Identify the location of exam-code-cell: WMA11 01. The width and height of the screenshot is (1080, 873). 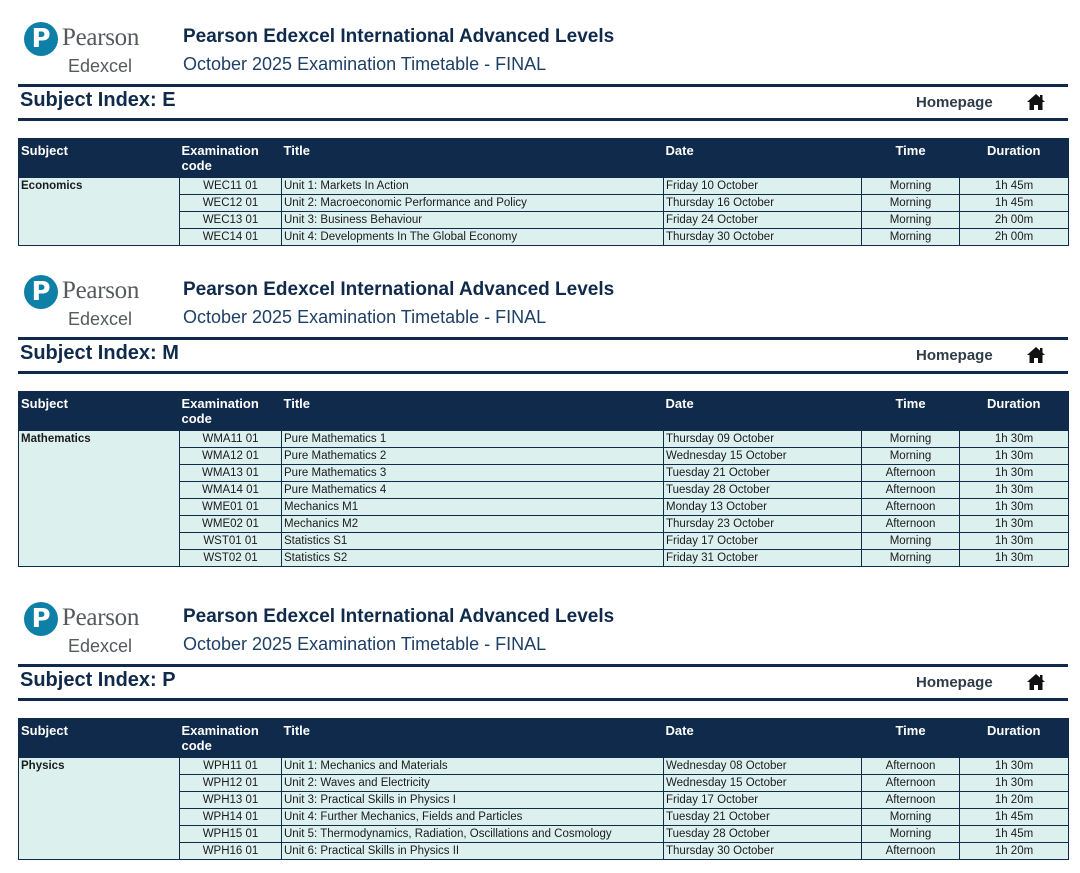
(230, 439).